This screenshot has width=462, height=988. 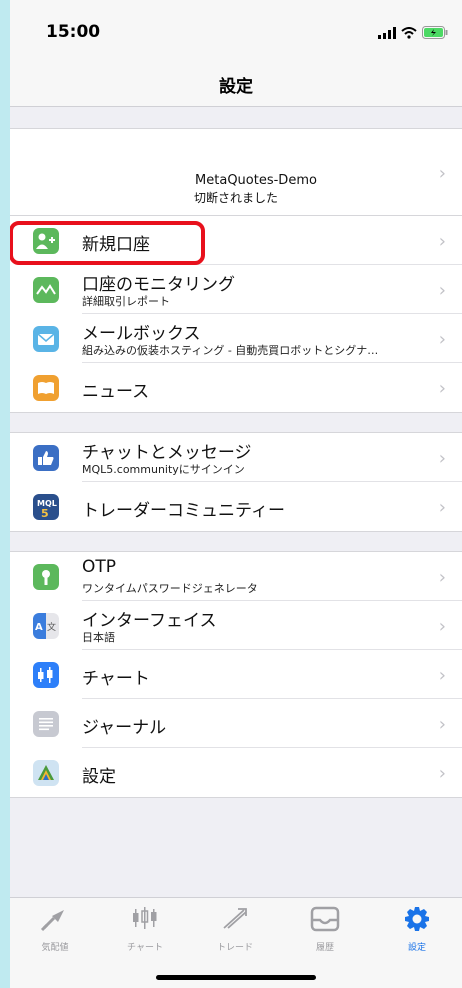 I want to click on nav-bar: 設定, so click(x=236, y=83).